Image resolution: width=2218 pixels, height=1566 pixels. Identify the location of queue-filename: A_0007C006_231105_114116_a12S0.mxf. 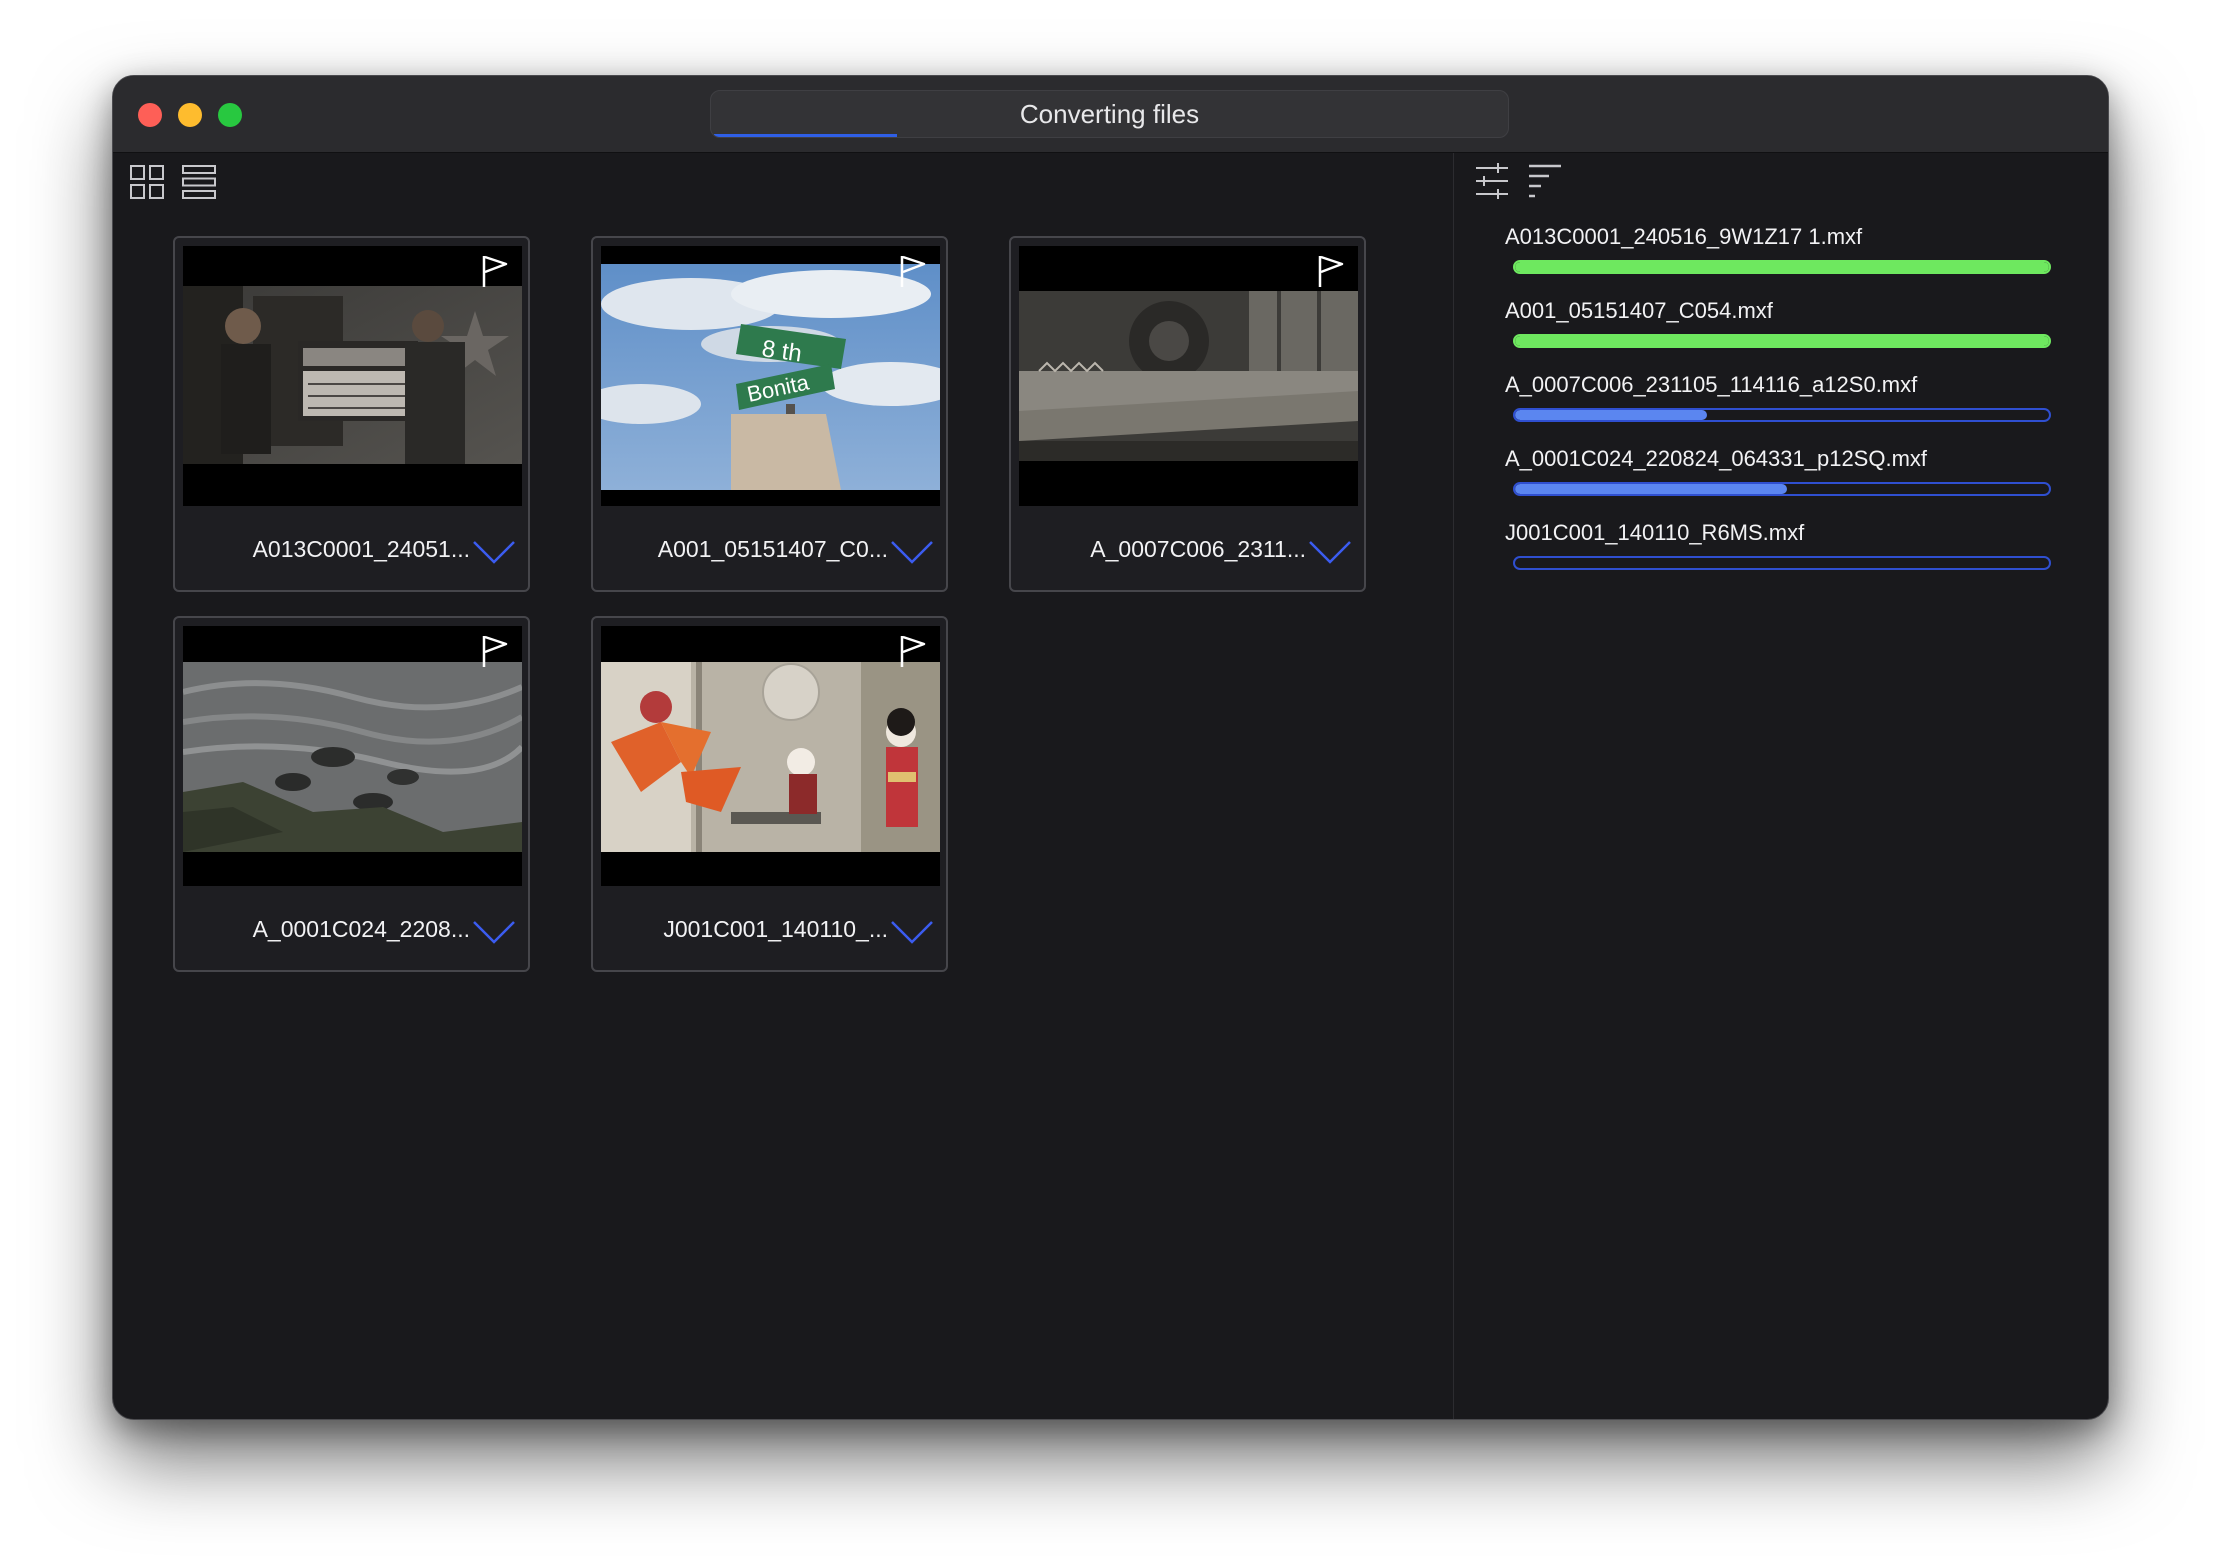
(1711, 384).